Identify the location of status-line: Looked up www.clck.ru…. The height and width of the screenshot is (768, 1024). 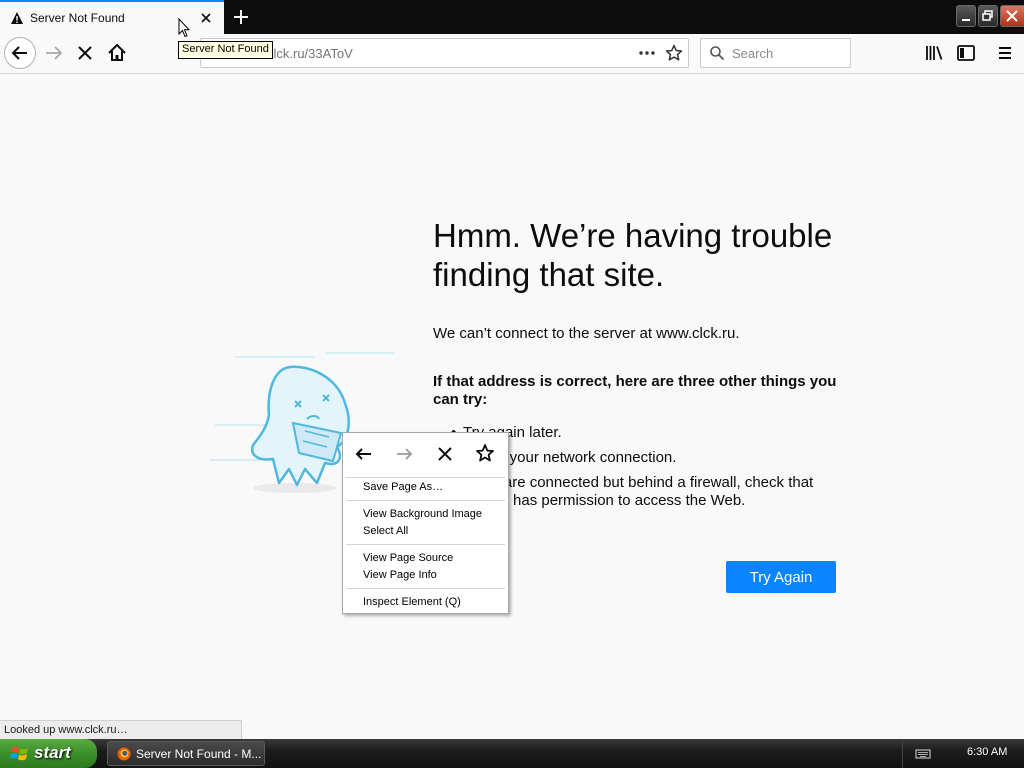
(121, 729).